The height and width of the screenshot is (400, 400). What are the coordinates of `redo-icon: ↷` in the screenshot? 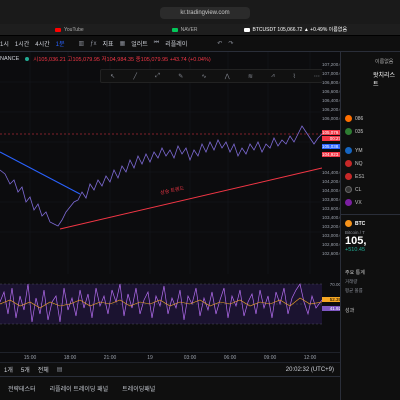 It's located at (230, 43).